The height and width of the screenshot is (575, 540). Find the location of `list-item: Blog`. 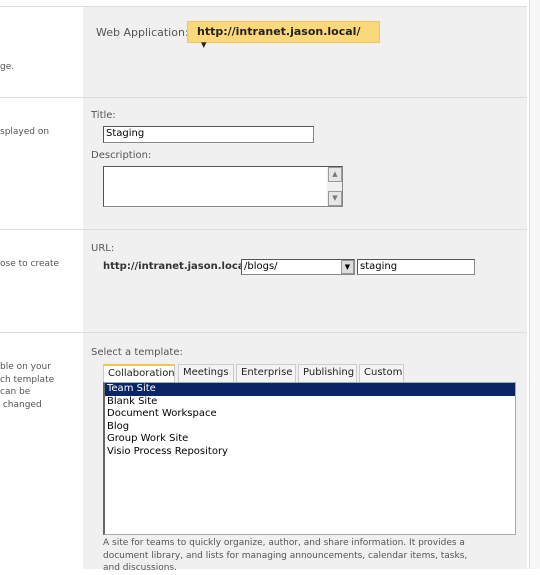

list-item: Blog is located at coordinates (310, 427).